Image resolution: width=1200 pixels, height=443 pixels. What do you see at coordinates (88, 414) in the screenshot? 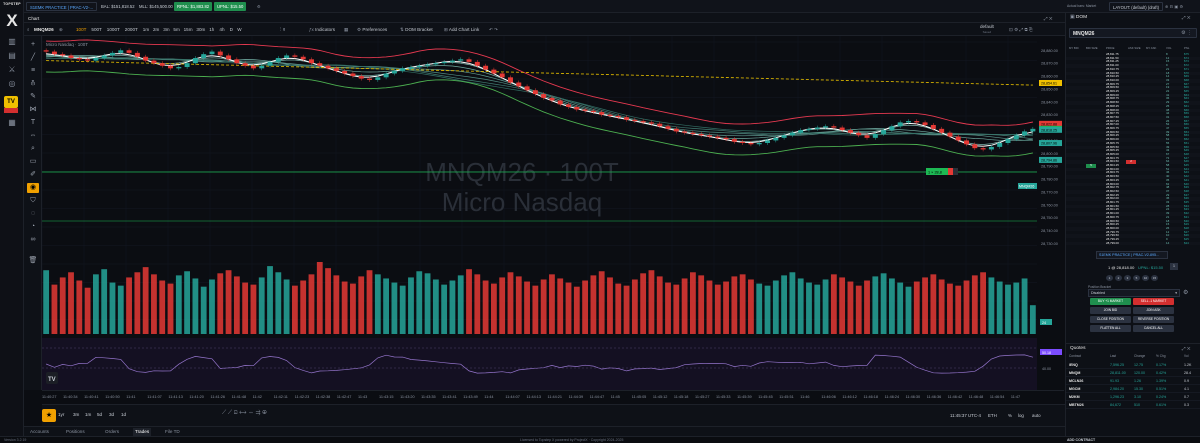
I see `range-1m: 1m` at bounding box center [88, 414].